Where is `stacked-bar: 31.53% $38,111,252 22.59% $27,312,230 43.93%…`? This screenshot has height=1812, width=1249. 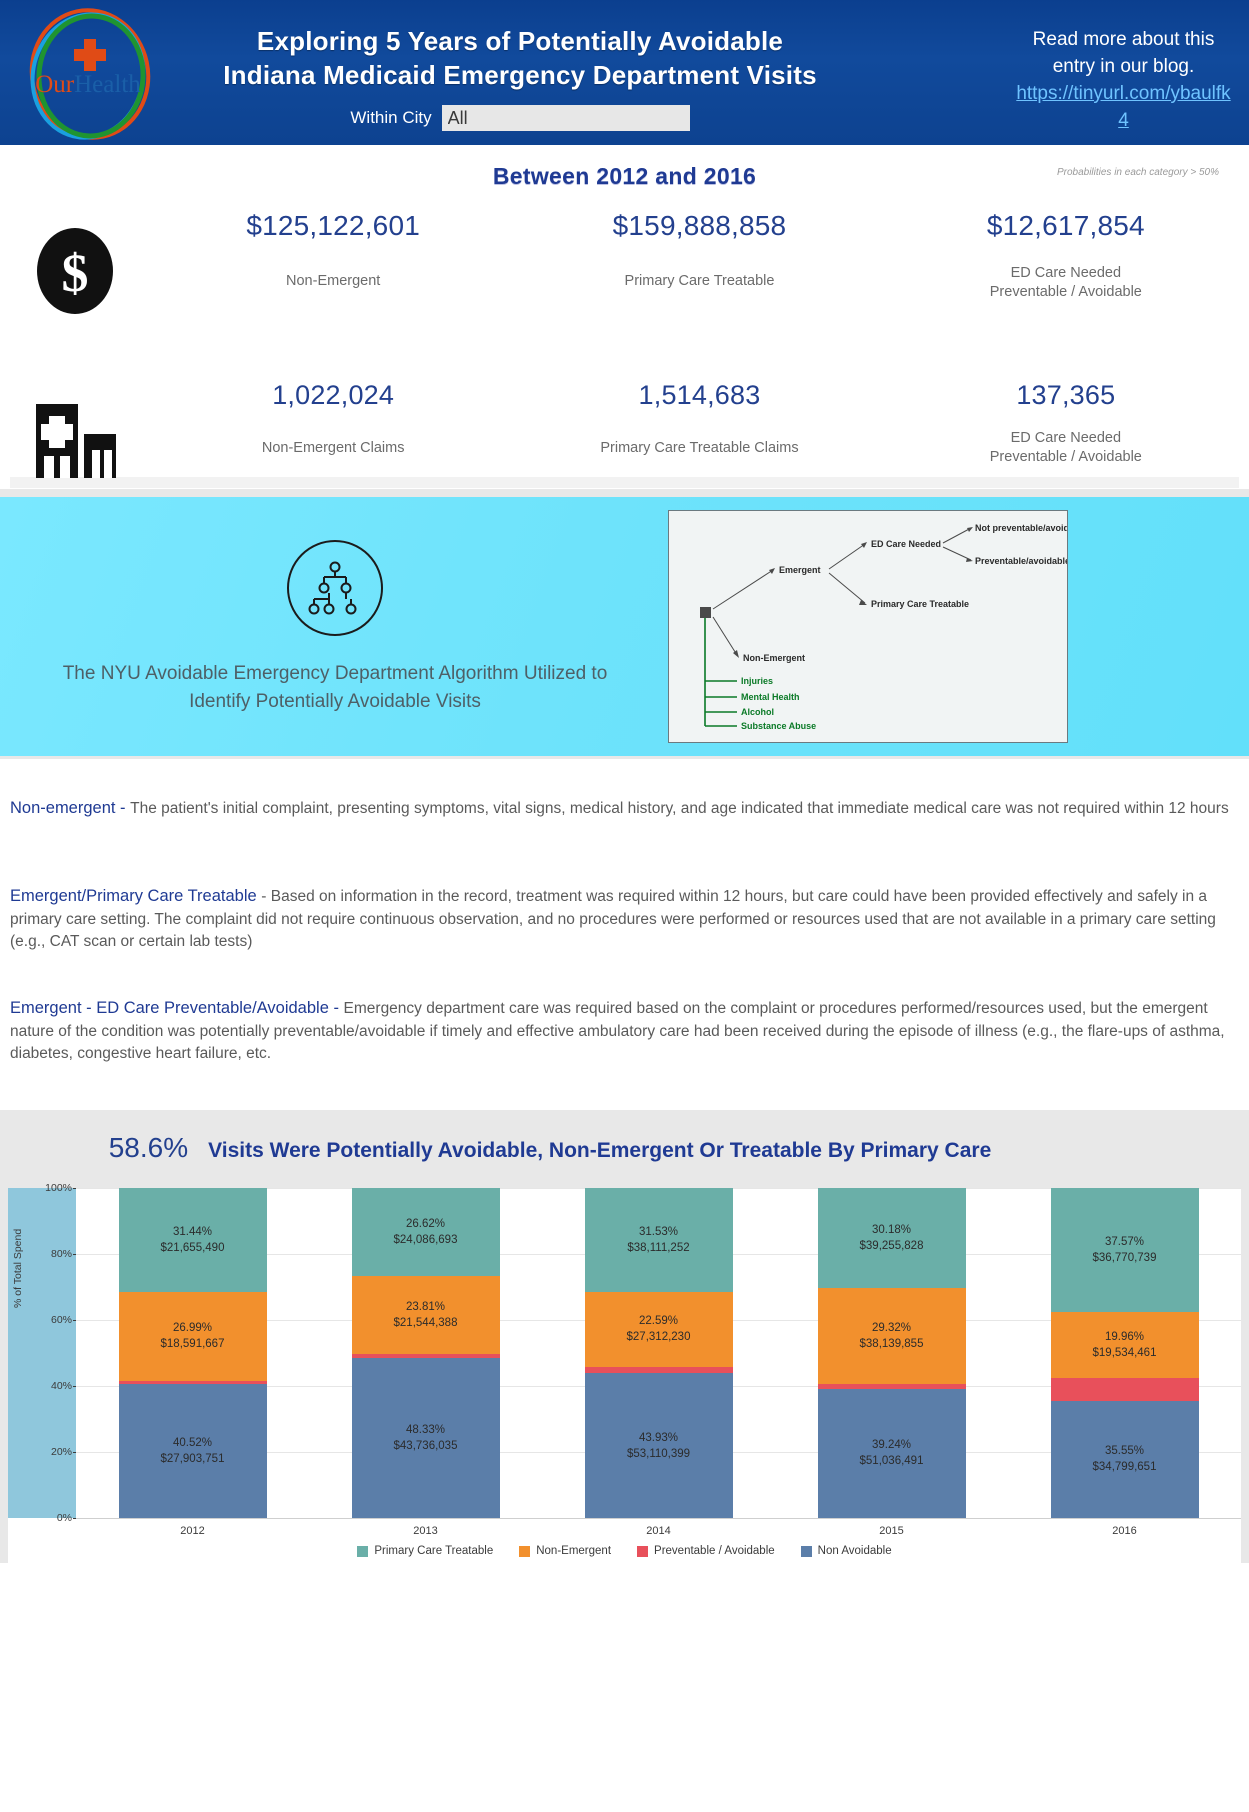 stacked-bar: 31.53% $38,111,252 22.59% $27,312,230 43.93%… is located at coordinates (658, 1353).